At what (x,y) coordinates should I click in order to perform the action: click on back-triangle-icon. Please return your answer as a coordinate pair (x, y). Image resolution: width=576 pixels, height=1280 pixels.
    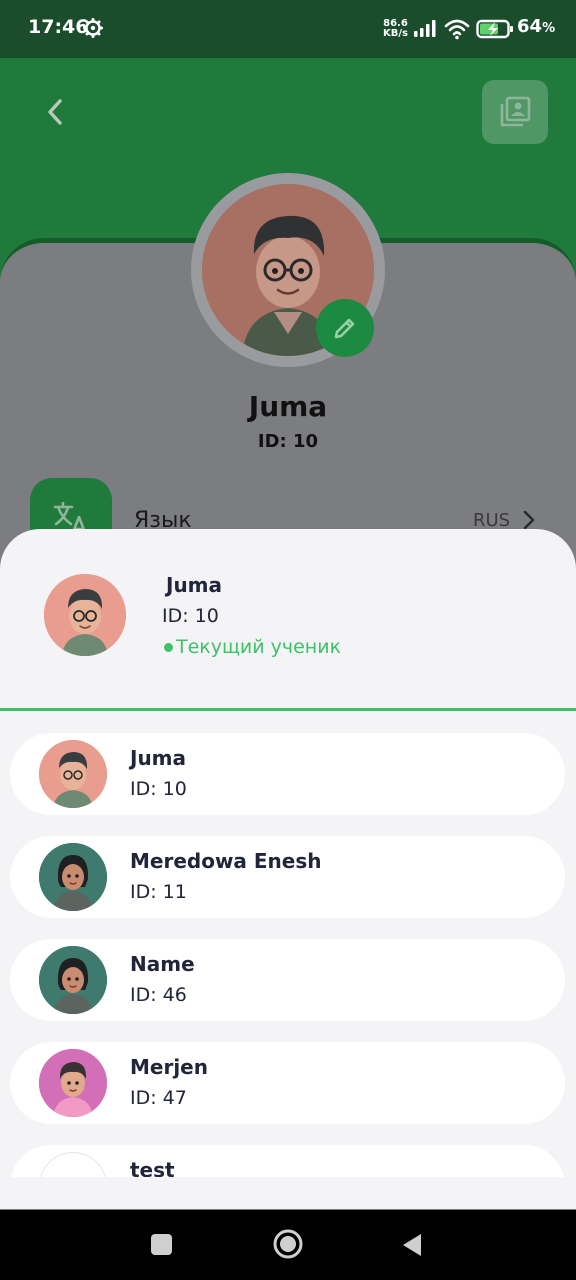
    Looking at the image, I should click on (412, 1245).